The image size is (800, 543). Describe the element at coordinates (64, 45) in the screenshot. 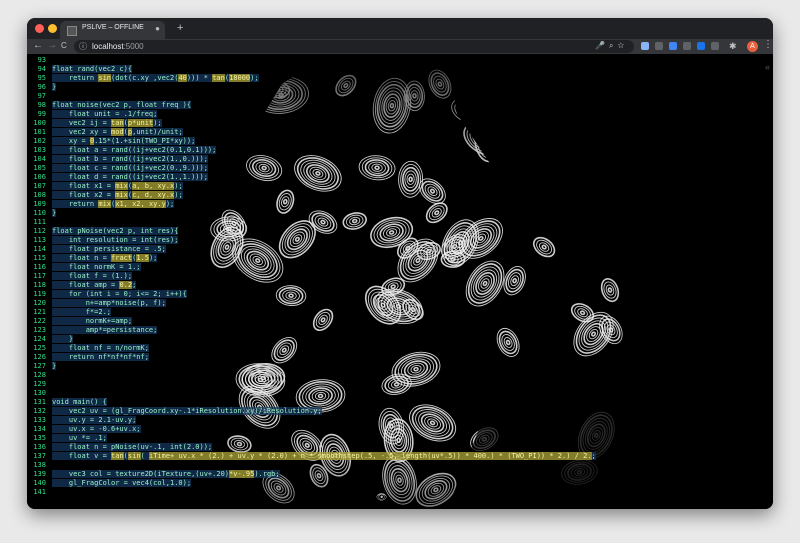

I see `reload-icon: C` at that location.